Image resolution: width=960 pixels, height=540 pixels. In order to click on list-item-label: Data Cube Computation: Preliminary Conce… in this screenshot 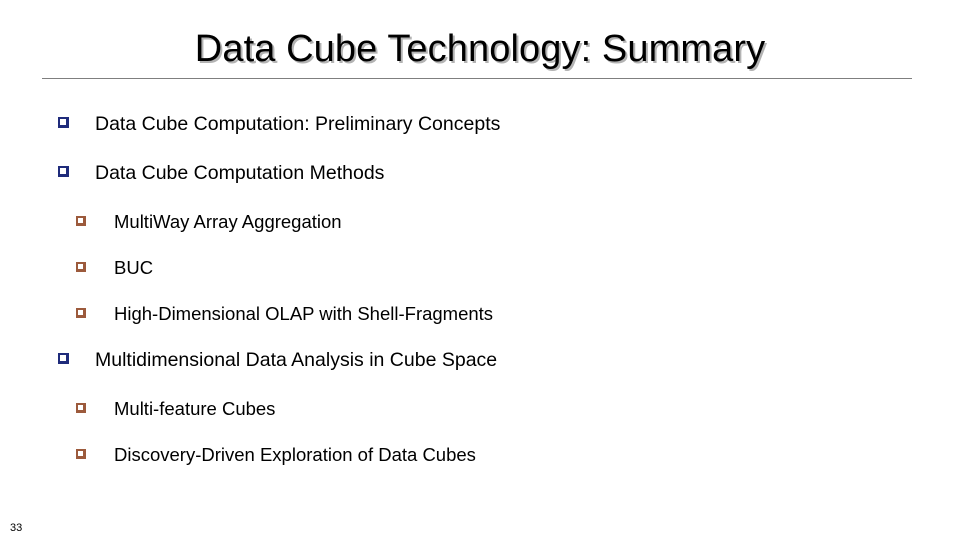, I will do `click(298, 124)`.